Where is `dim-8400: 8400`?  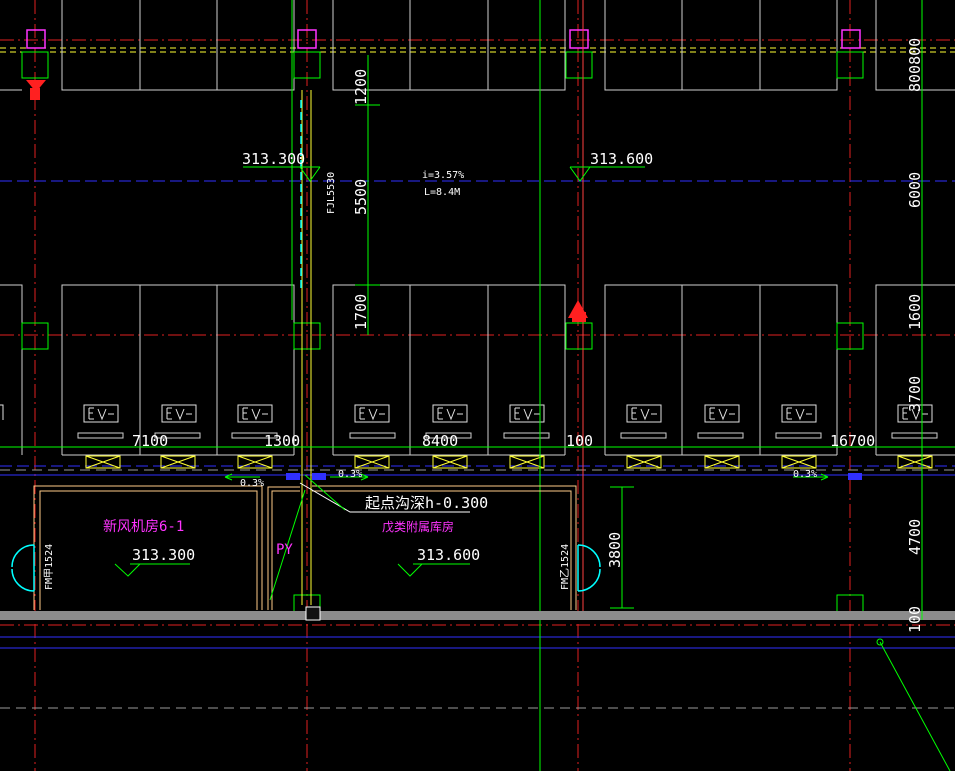
dim-8400: 8400 is located at coordinates (440, 441).